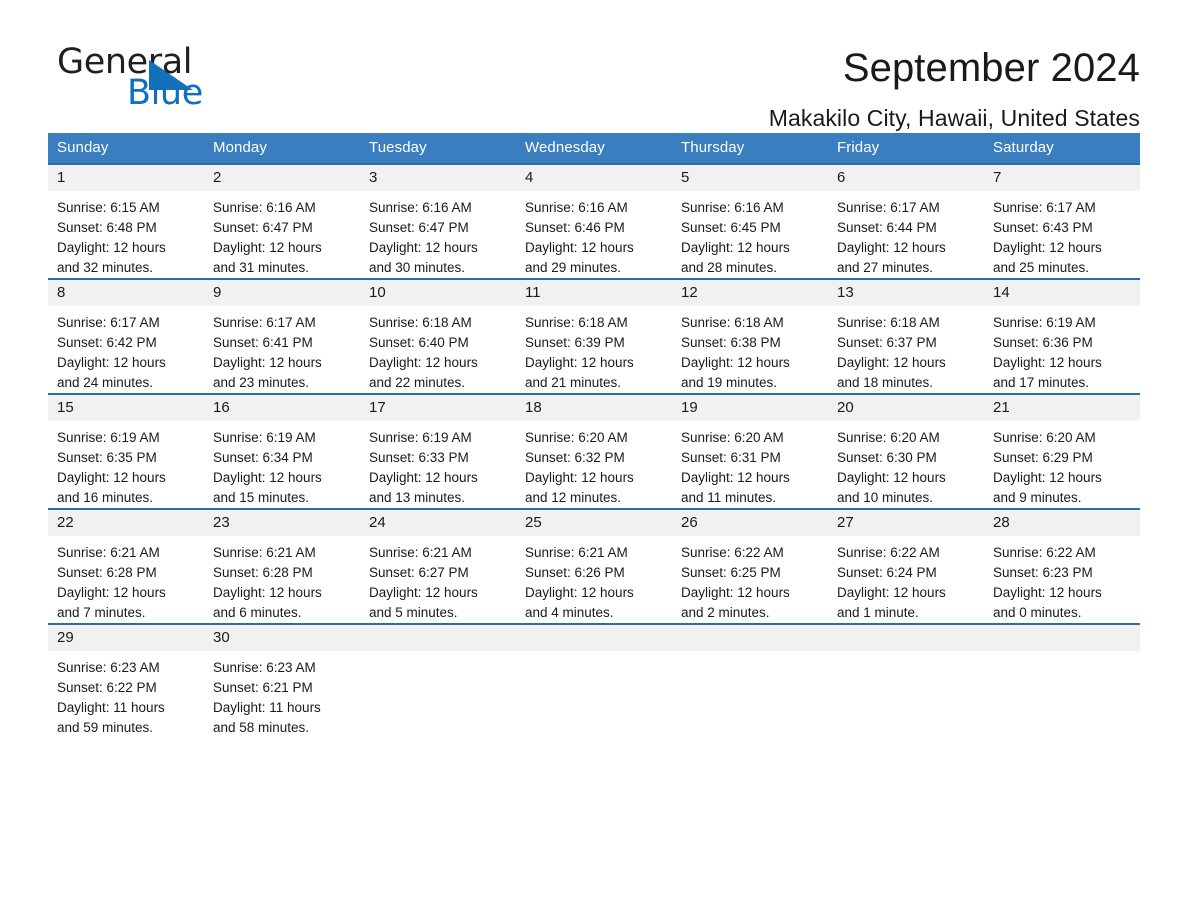  I want to click on day-number: 5, so click(750, 178).